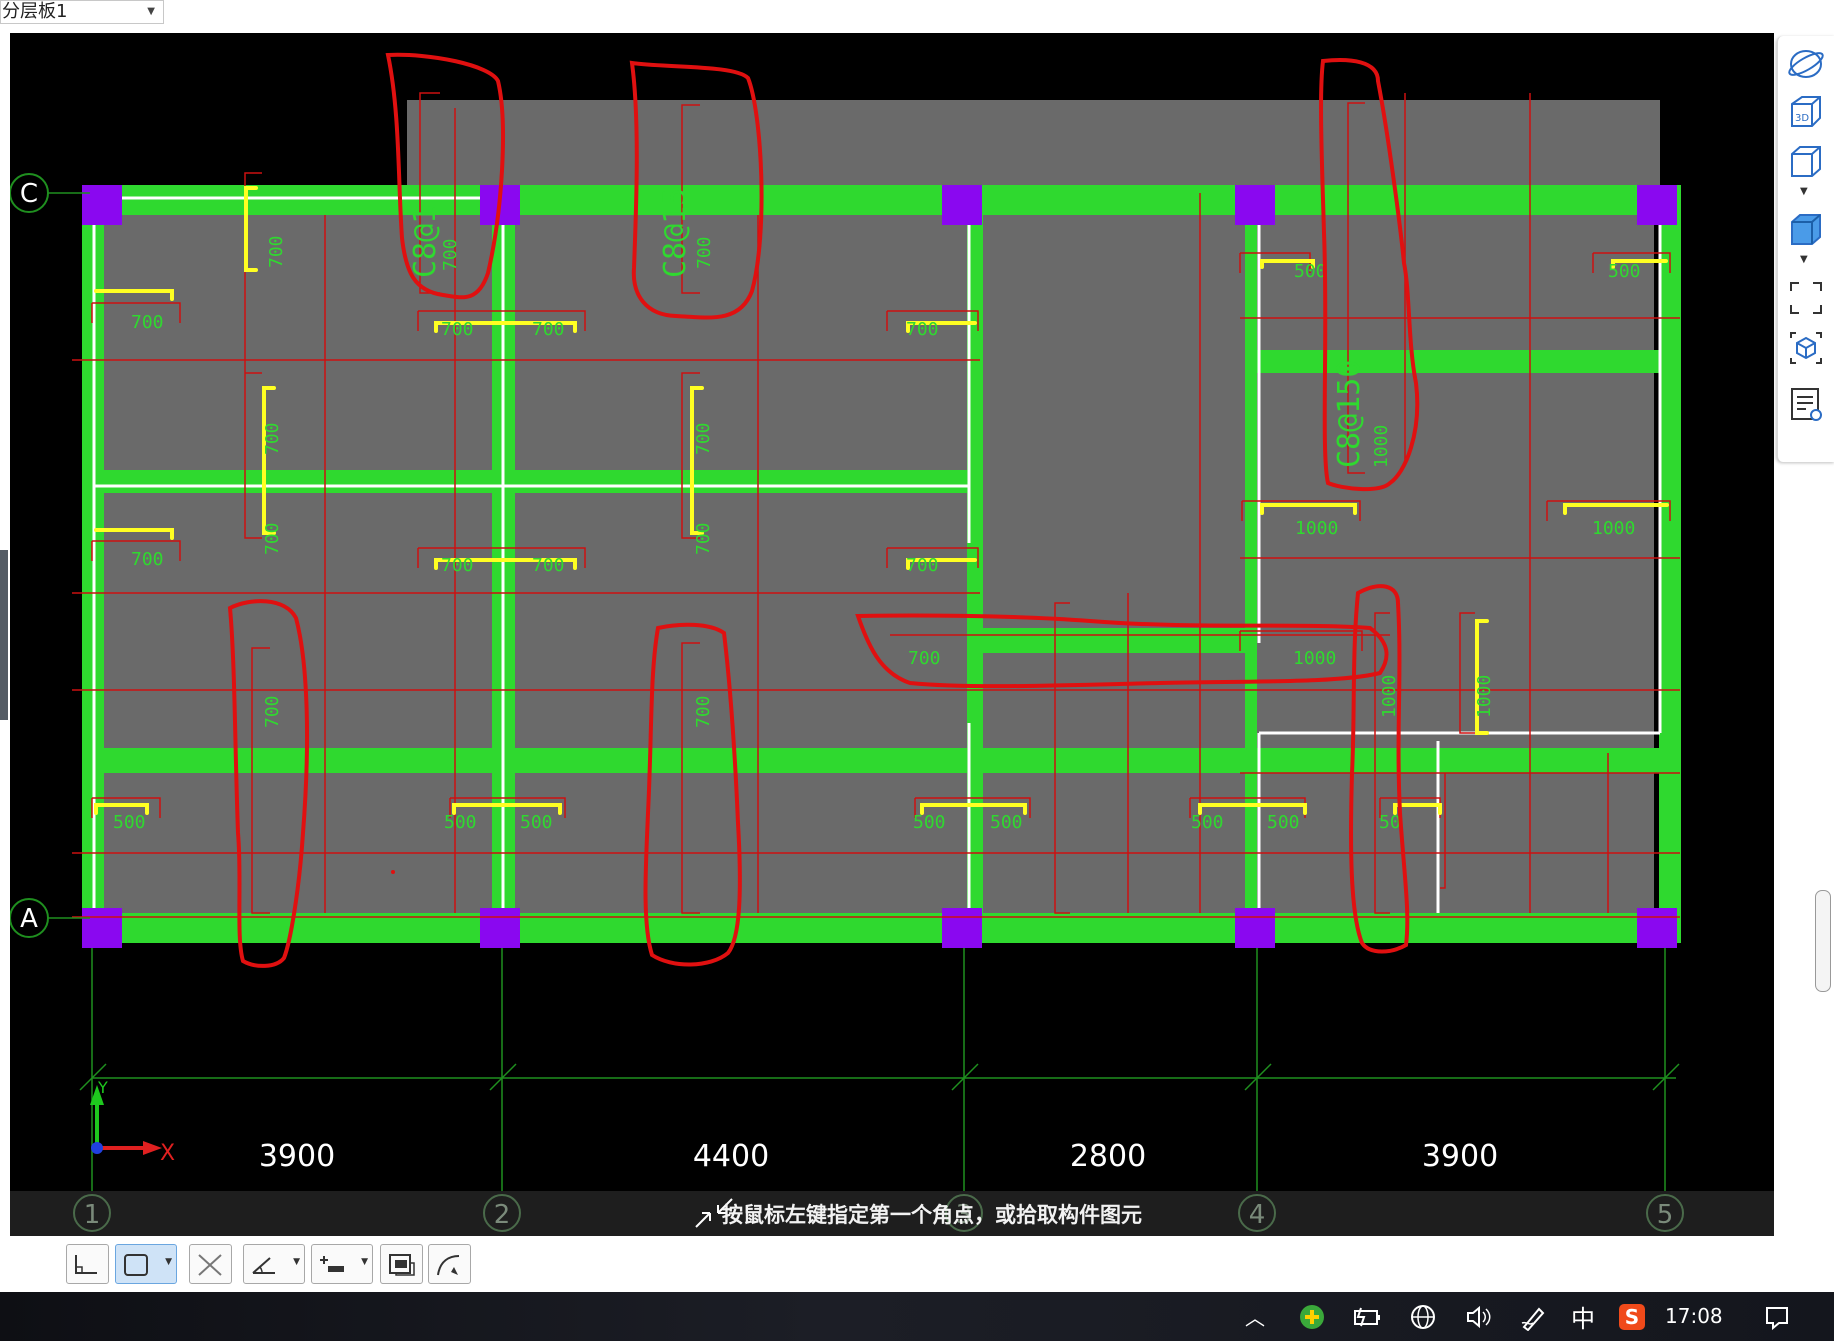 The height and width of the screenshot is (1341, 1834). What do you see at coordinates (167, 1153) in the screenshot?
I see `ucs-x-label: X` at bounding box center [167, 1153].